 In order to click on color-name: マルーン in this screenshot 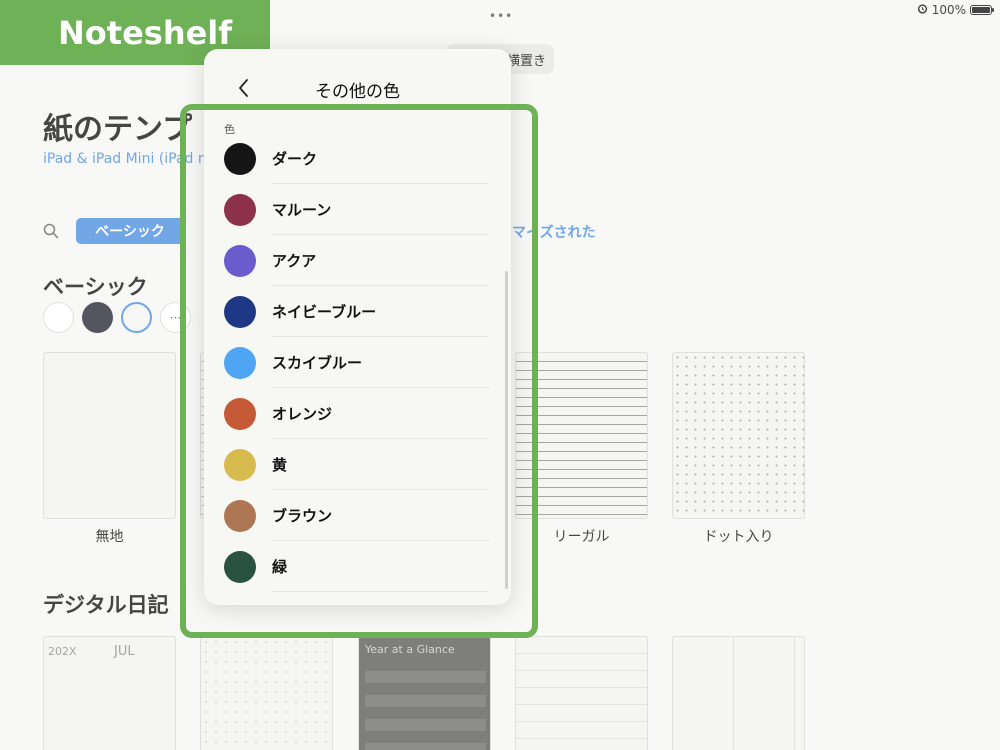, I will do `click(302, 210)`.